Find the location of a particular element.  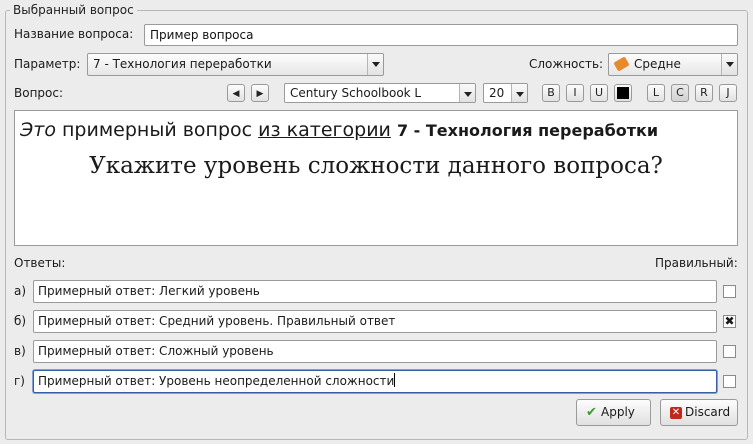

correct-checkbox-a is located at coordinates (729, 291).